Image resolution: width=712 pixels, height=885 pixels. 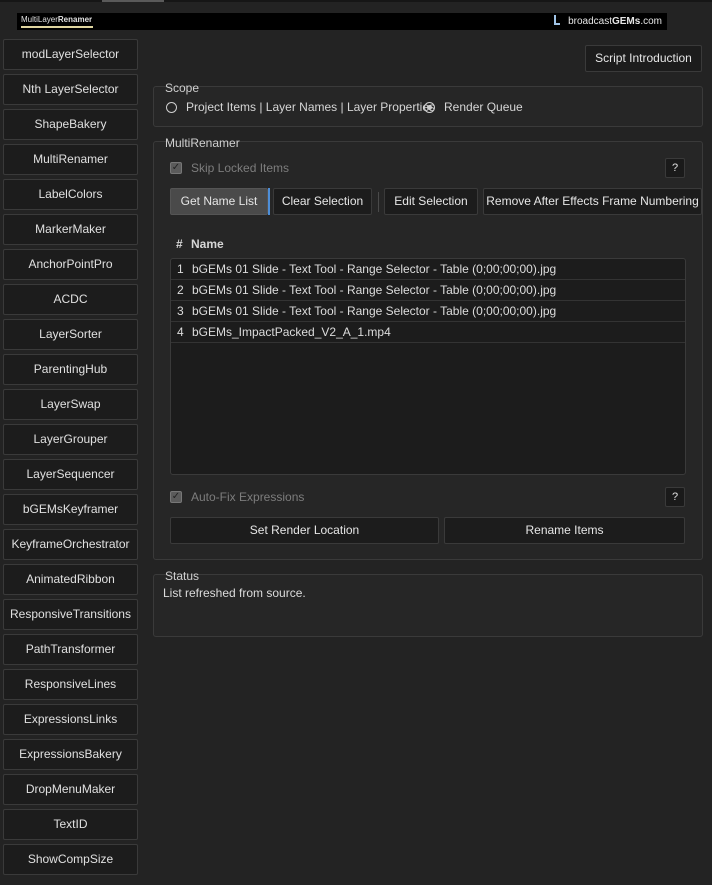 I want to click on sidebar-item-pathtransformer: PathTransformer, so click(x=70, y=649).